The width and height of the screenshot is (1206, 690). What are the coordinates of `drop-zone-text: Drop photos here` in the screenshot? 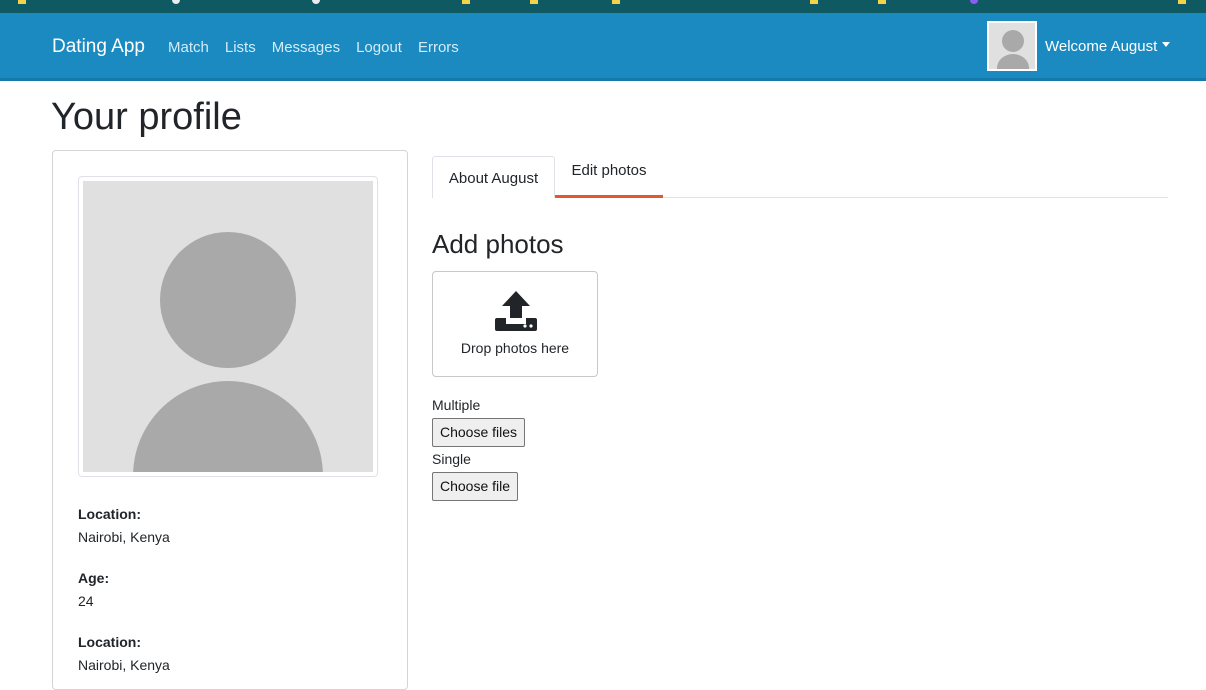 It's located at (515, 348).